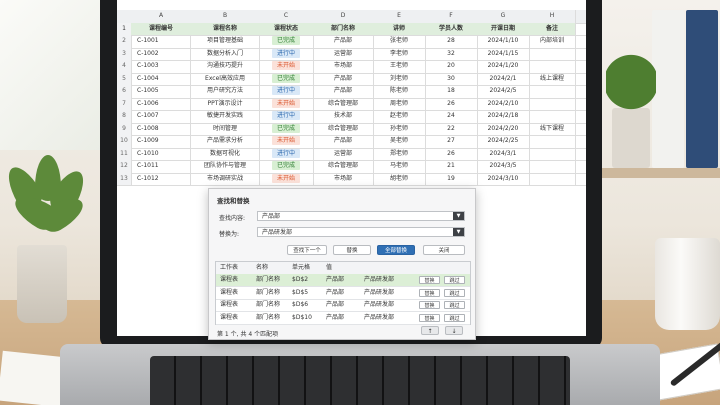 This screenshot has height=405, width=720. I want to click on header-course-name: 课程名称, so click(225, 28).